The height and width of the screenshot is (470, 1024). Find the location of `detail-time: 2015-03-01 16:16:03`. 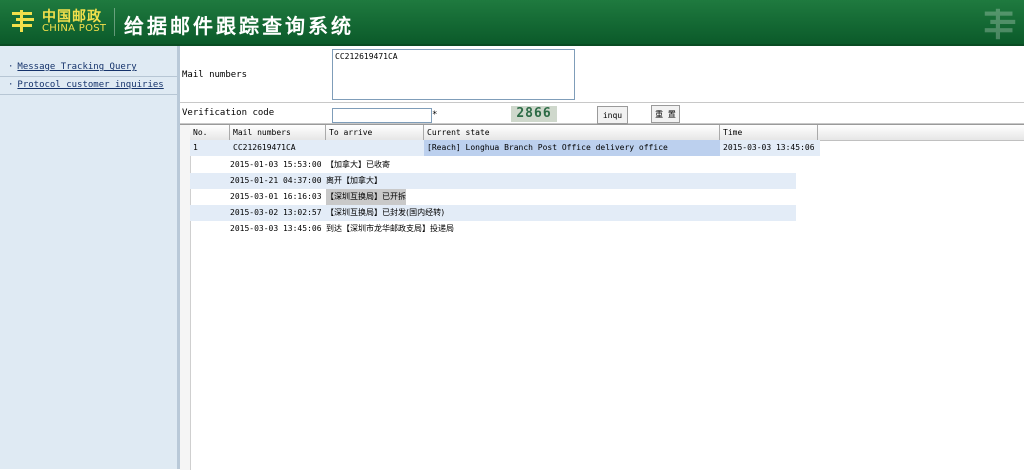

detail-time: 2015-03-01 16:16:03 is located at coordinates (276, 196).